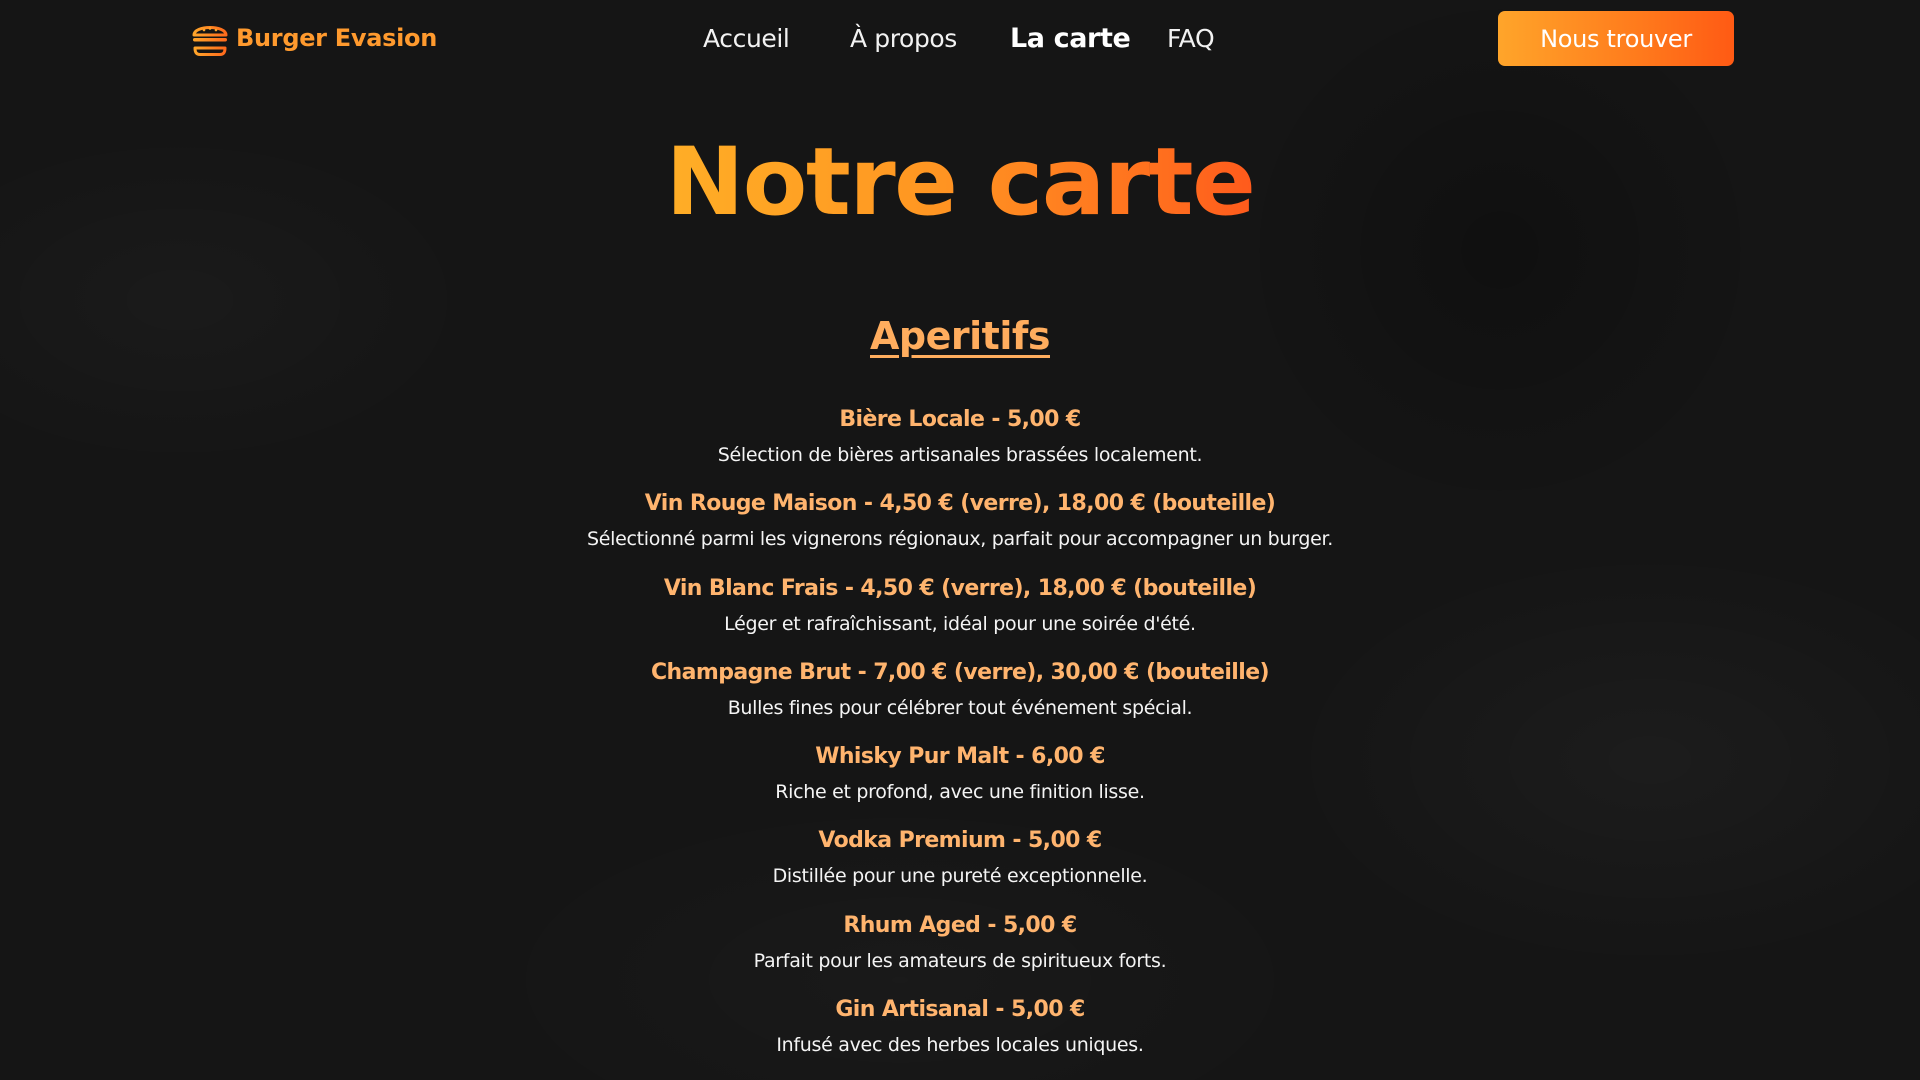  What do you see at coordinates (960, 419) in the screenshot?
I see `menu-item-name: Bière Locale - 5,00 €` at bounding box center [960, 419].